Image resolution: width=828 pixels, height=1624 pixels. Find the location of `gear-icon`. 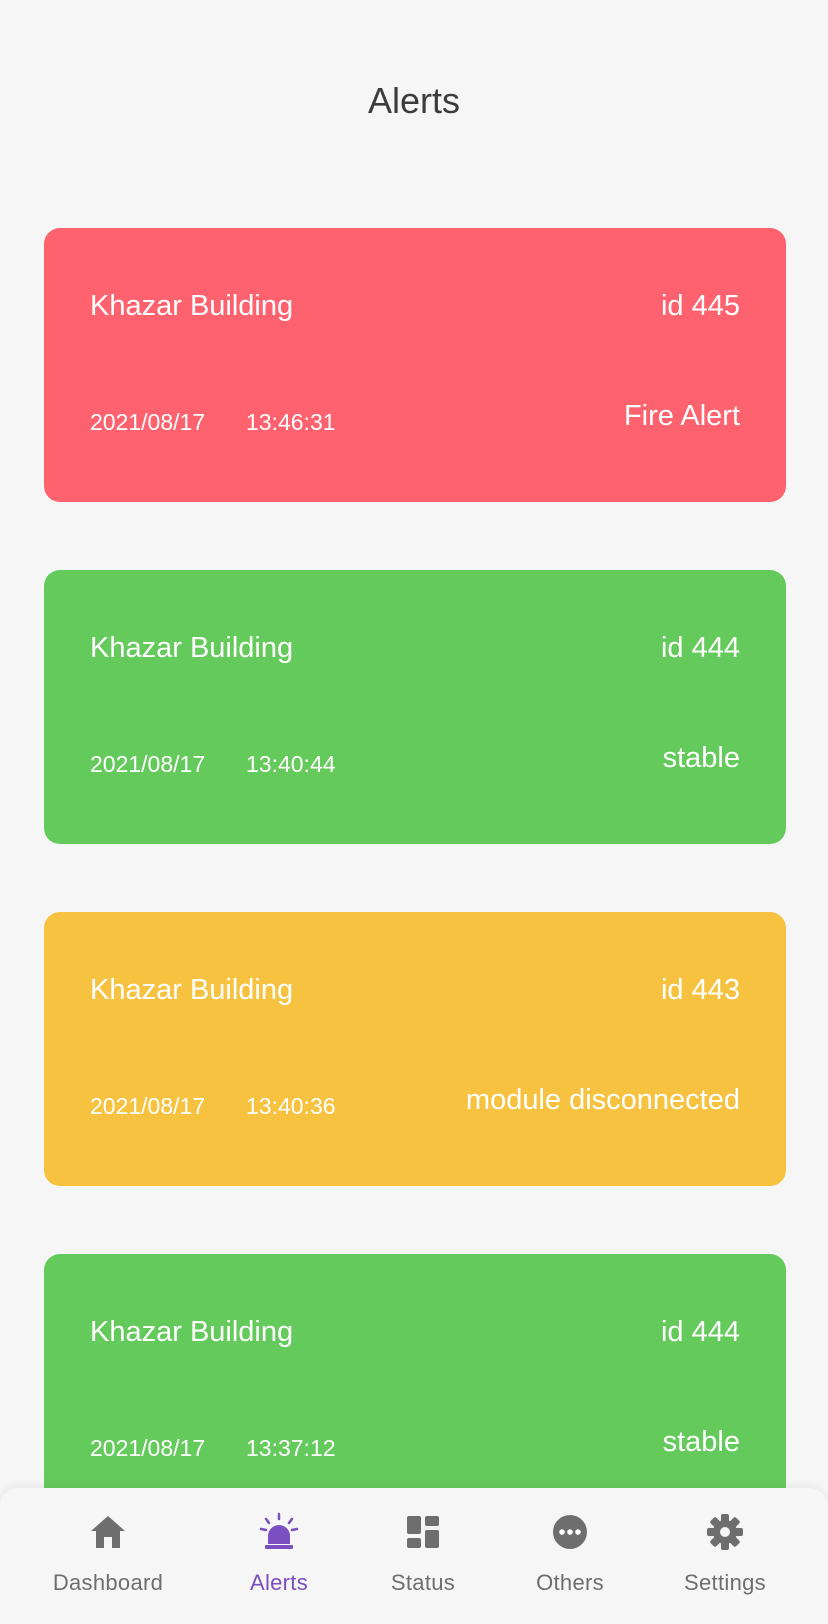

gear-icon is located at coordinates (725, 1532).